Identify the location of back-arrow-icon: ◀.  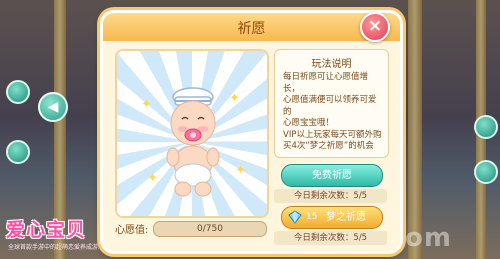
(53, 107).